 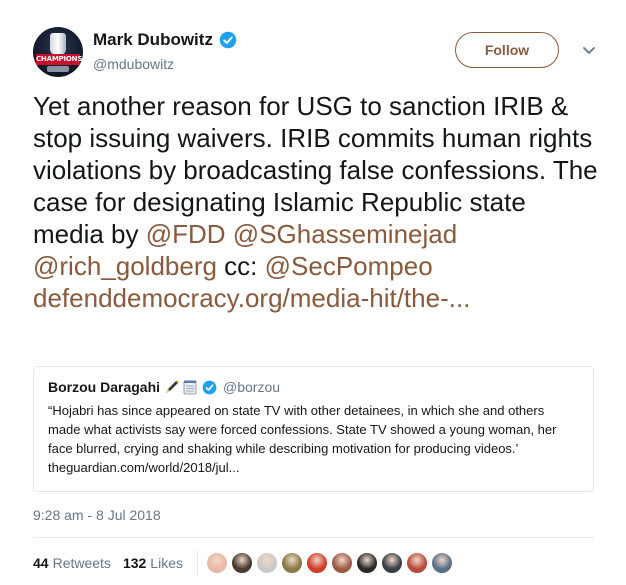 I want to click on divider, so click(x=313, y=537).